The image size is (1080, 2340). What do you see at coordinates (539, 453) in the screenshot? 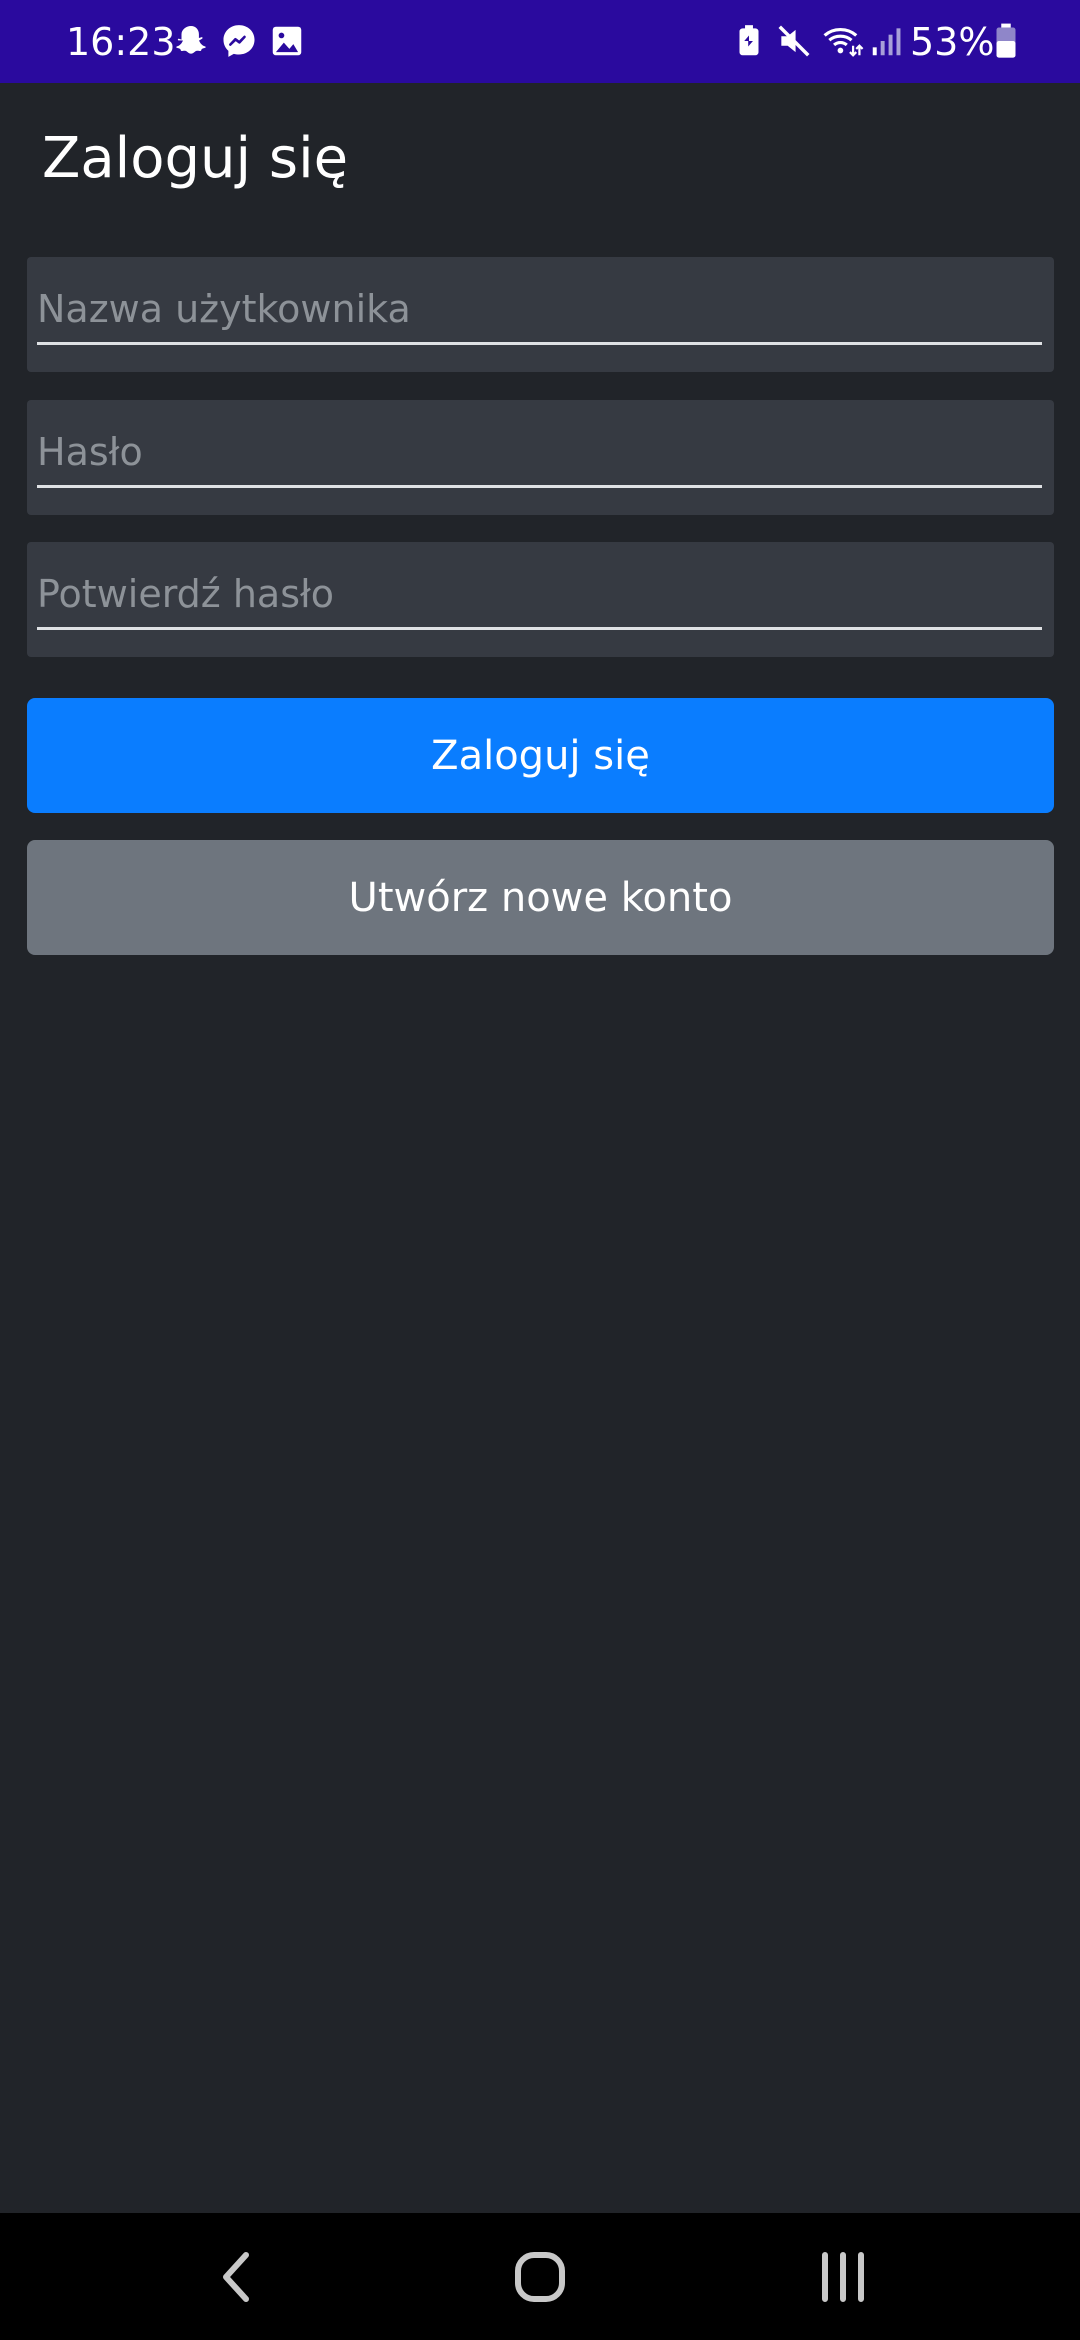
I see `password-input` at bounding box center [539, 453].